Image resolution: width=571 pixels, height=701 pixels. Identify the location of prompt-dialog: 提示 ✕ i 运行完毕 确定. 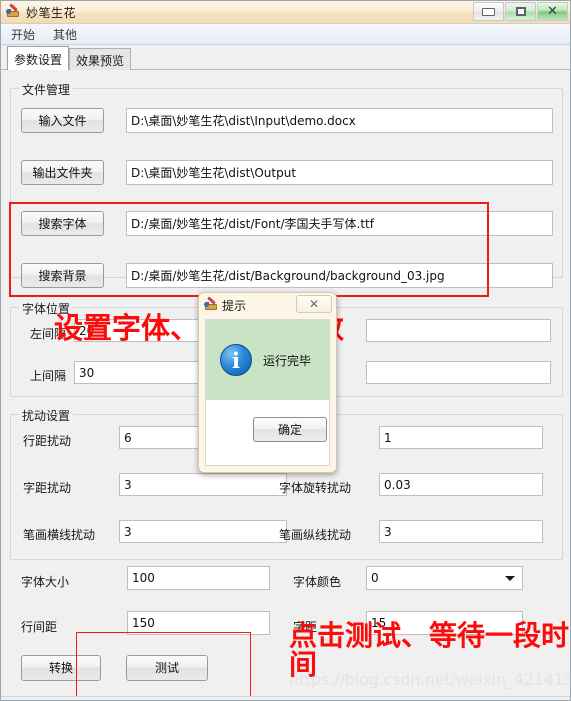
(267, 382).